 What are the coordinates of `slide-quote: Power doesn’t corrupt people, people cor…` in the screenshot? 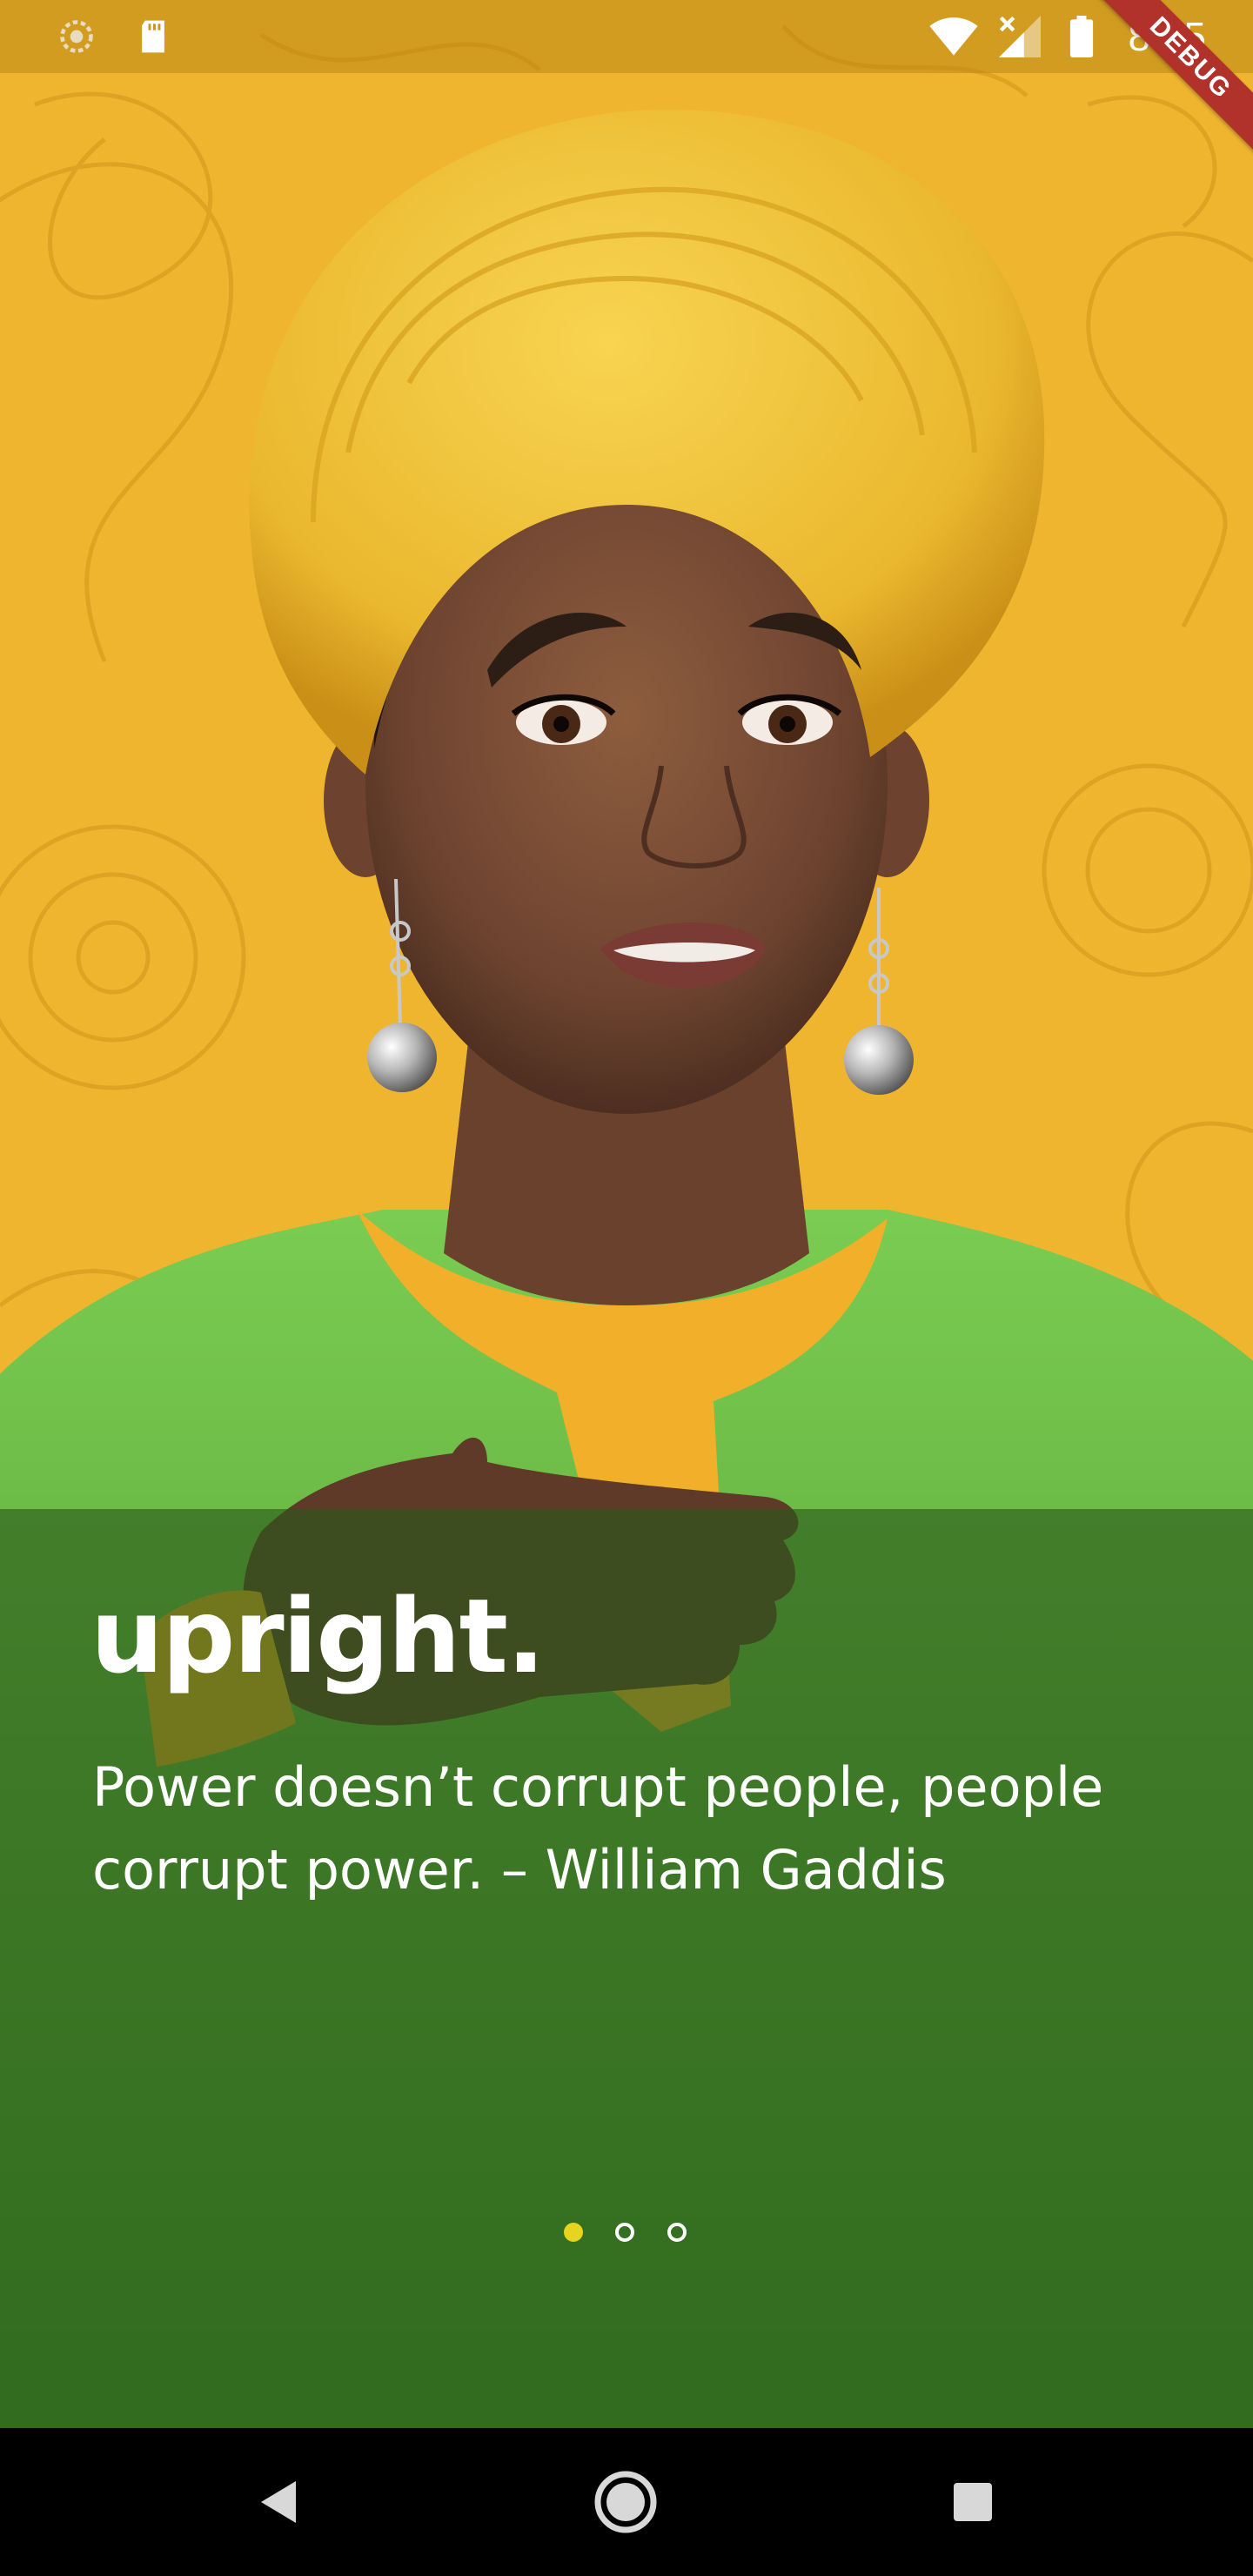 It's located at (598, 1829).